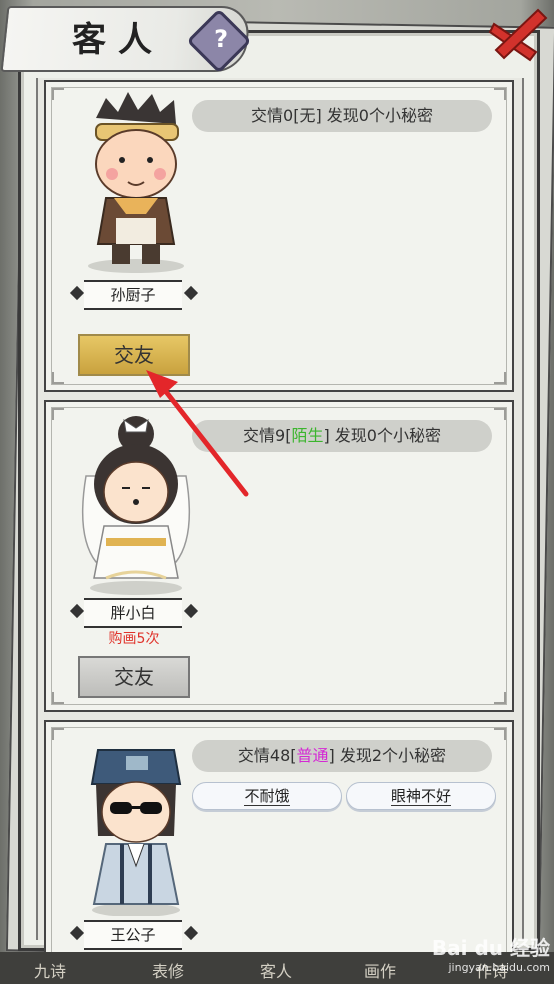 The width and height of the screenshot is (554, 984). Describe the element at coordinates (118, 40) in the screenshot. I see `page-title: 客人` at that location.